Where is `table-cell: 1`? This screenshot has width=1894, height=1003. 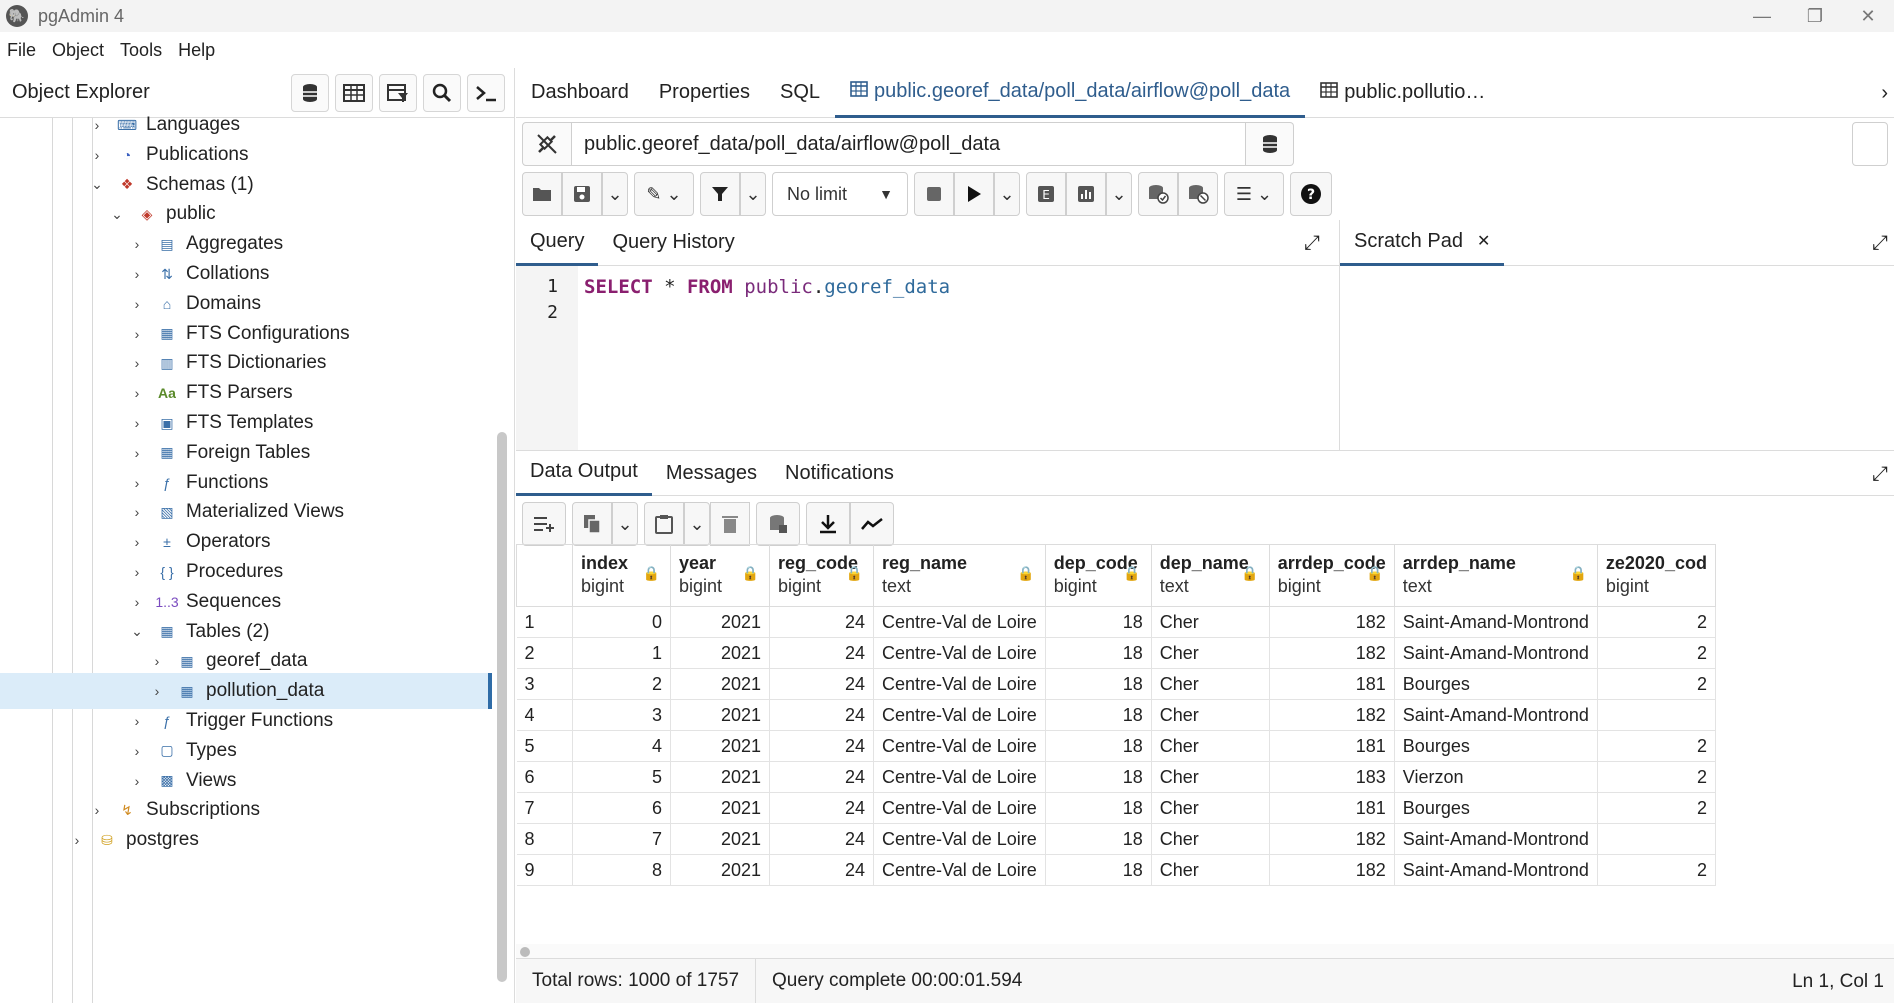
table-cell: 1 is located at coordinates (621, 653).